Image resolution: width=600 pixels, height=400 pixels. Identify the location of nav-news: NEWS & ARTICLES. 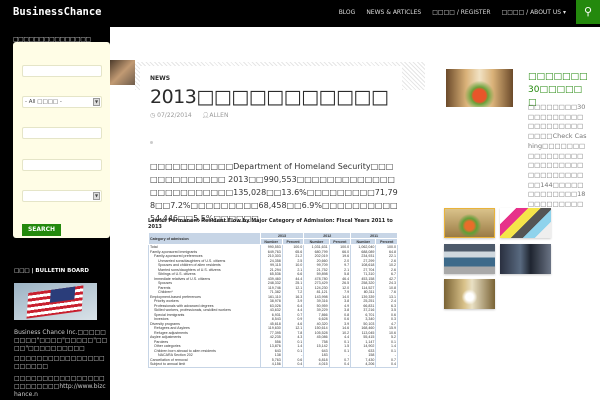
(393, 12).